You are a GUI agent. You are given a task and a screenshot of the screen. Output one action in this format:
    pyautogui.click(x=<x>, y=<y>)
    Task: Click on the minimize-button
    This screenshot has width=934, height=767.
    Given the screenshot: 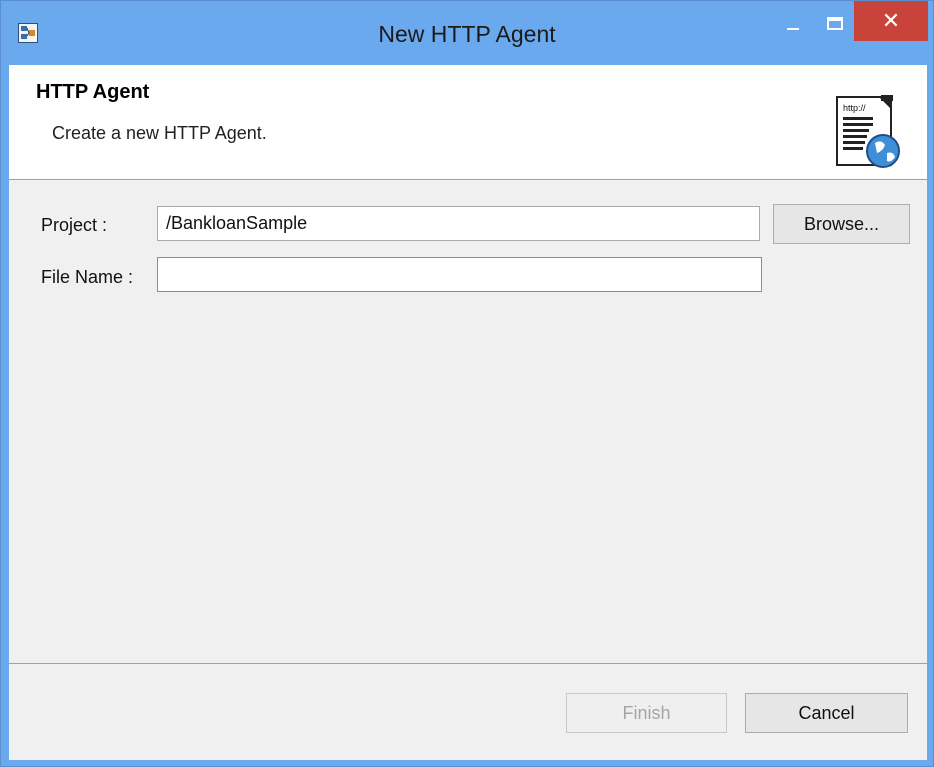 What is the action you would take?
    pyautogui.click(x=793, y=22)
    